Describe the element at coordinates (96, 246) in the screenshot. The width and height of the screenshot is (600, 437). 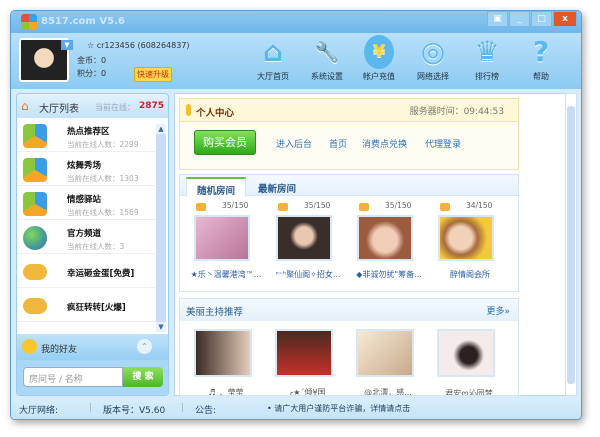
I see `hall-count: 当前在线人数：3` at that location.